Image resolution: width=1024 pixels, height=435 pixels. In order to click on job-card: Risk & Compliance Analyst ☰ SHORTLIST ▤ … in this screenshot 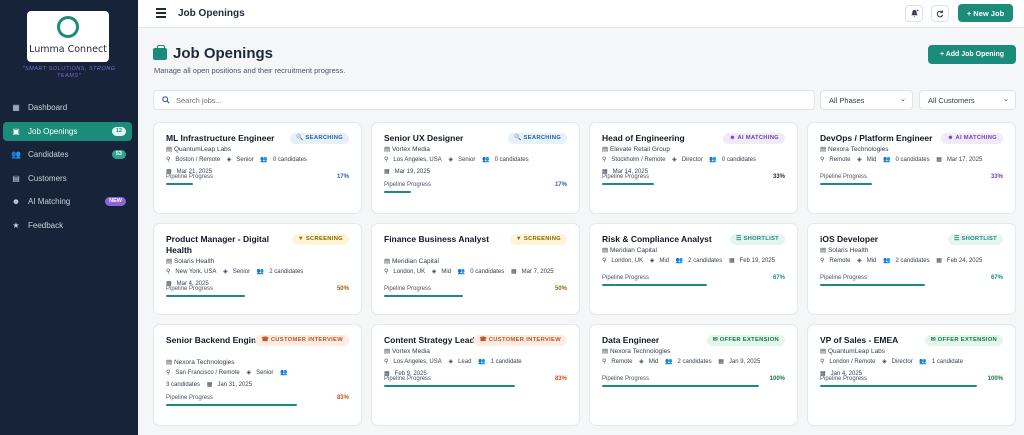, I will do `click(693, 269)`.